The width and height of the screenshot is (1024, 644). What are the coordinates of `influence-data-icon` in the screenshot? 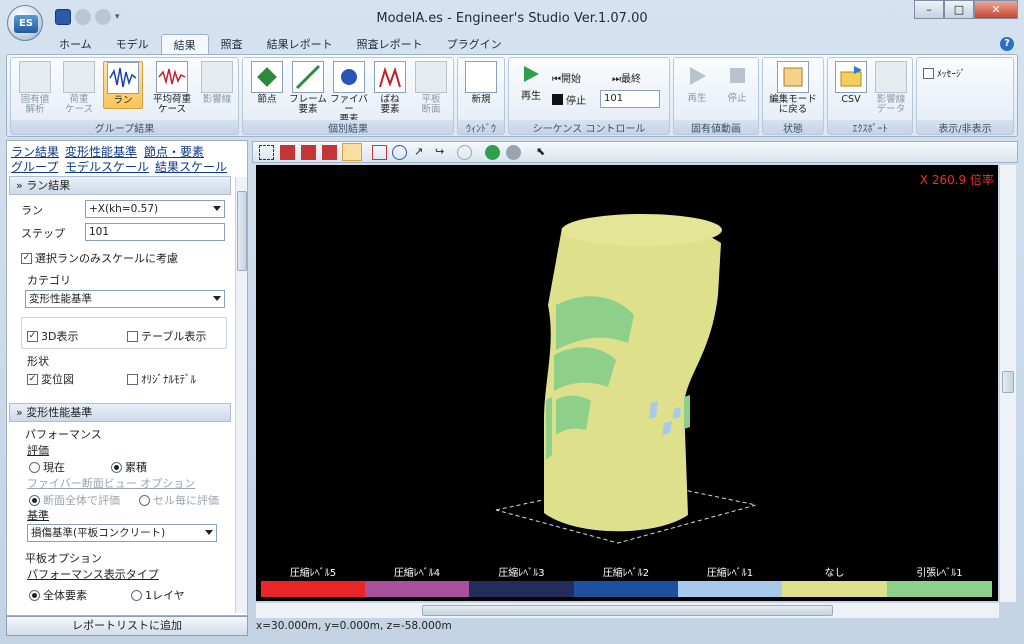 It's located at (891, 77).